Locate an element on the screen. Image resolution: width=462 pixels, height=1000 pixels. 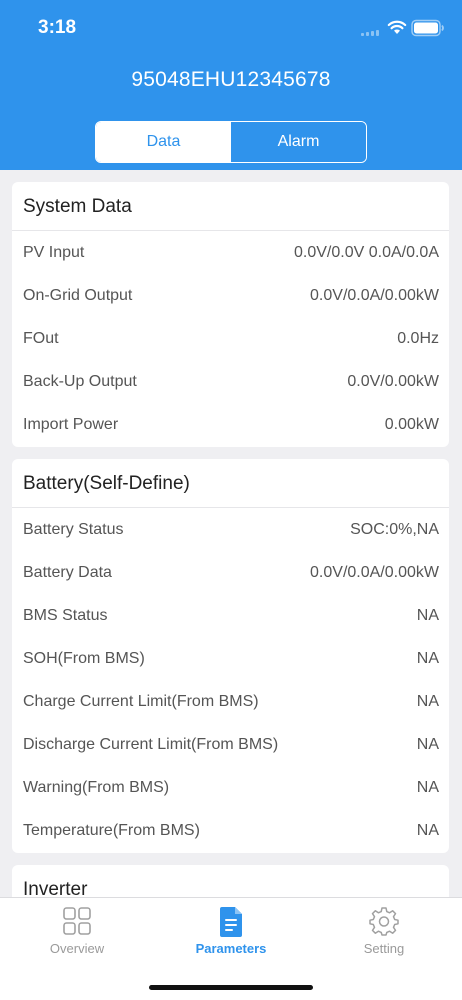
card-title: System Data is located at coordinates (230, 206).